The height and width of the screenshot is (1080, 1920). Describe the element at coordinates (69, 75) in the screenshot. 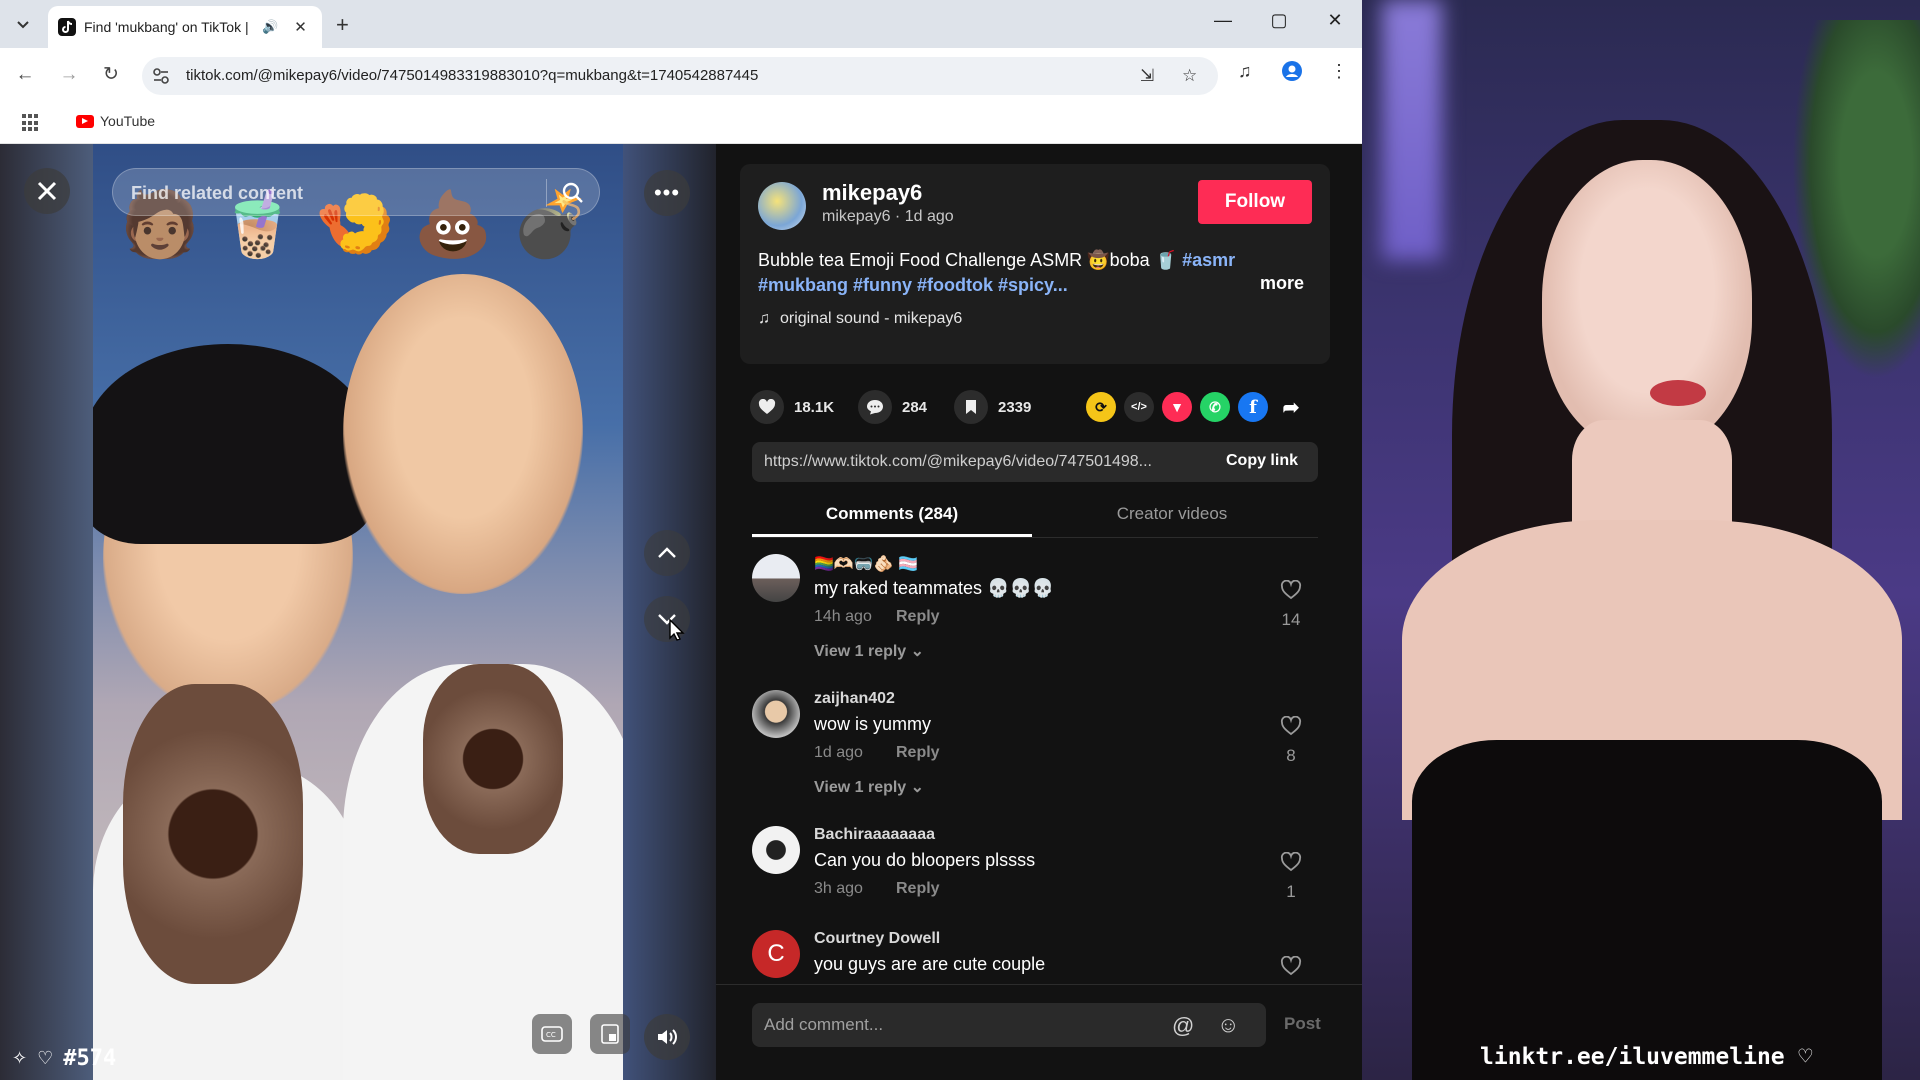

I see `forward-icon: →` at that location.